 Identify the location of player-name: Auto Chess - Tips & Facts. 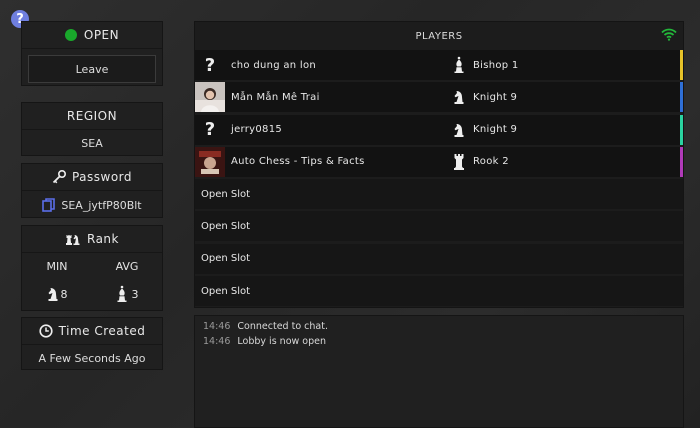
(298, 162).